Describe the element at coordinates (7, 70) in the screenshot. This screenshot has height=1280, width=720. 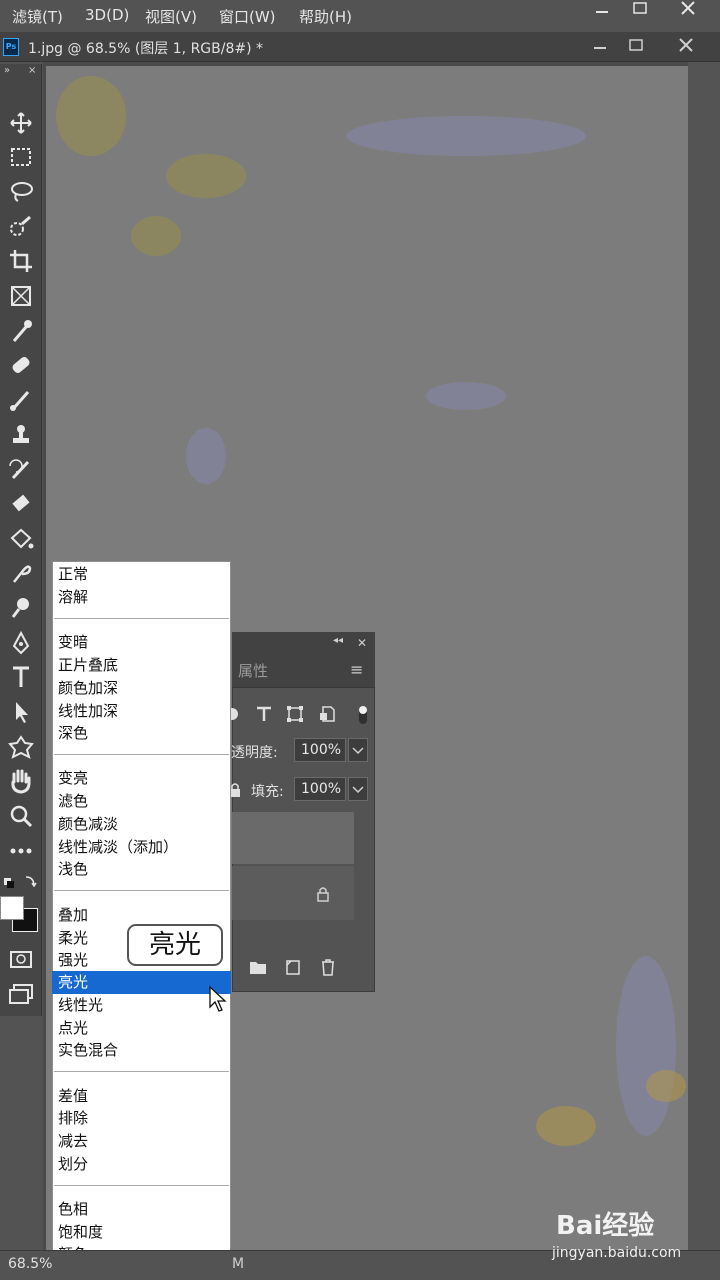
I see `collapse-icon: »` at that location.